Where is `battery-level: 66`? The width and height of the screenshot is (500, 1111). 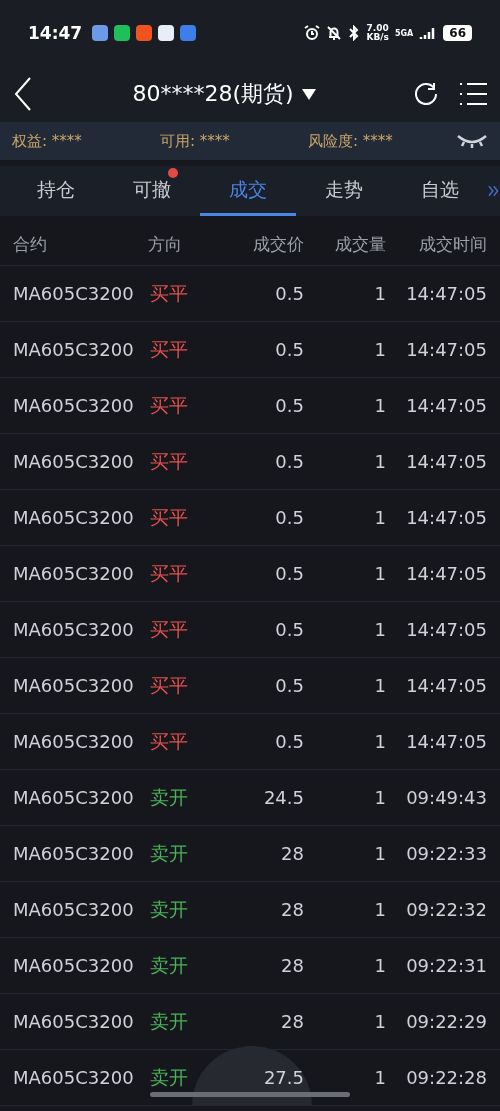 battery-level: 66 is located at coordinates (457, 33).